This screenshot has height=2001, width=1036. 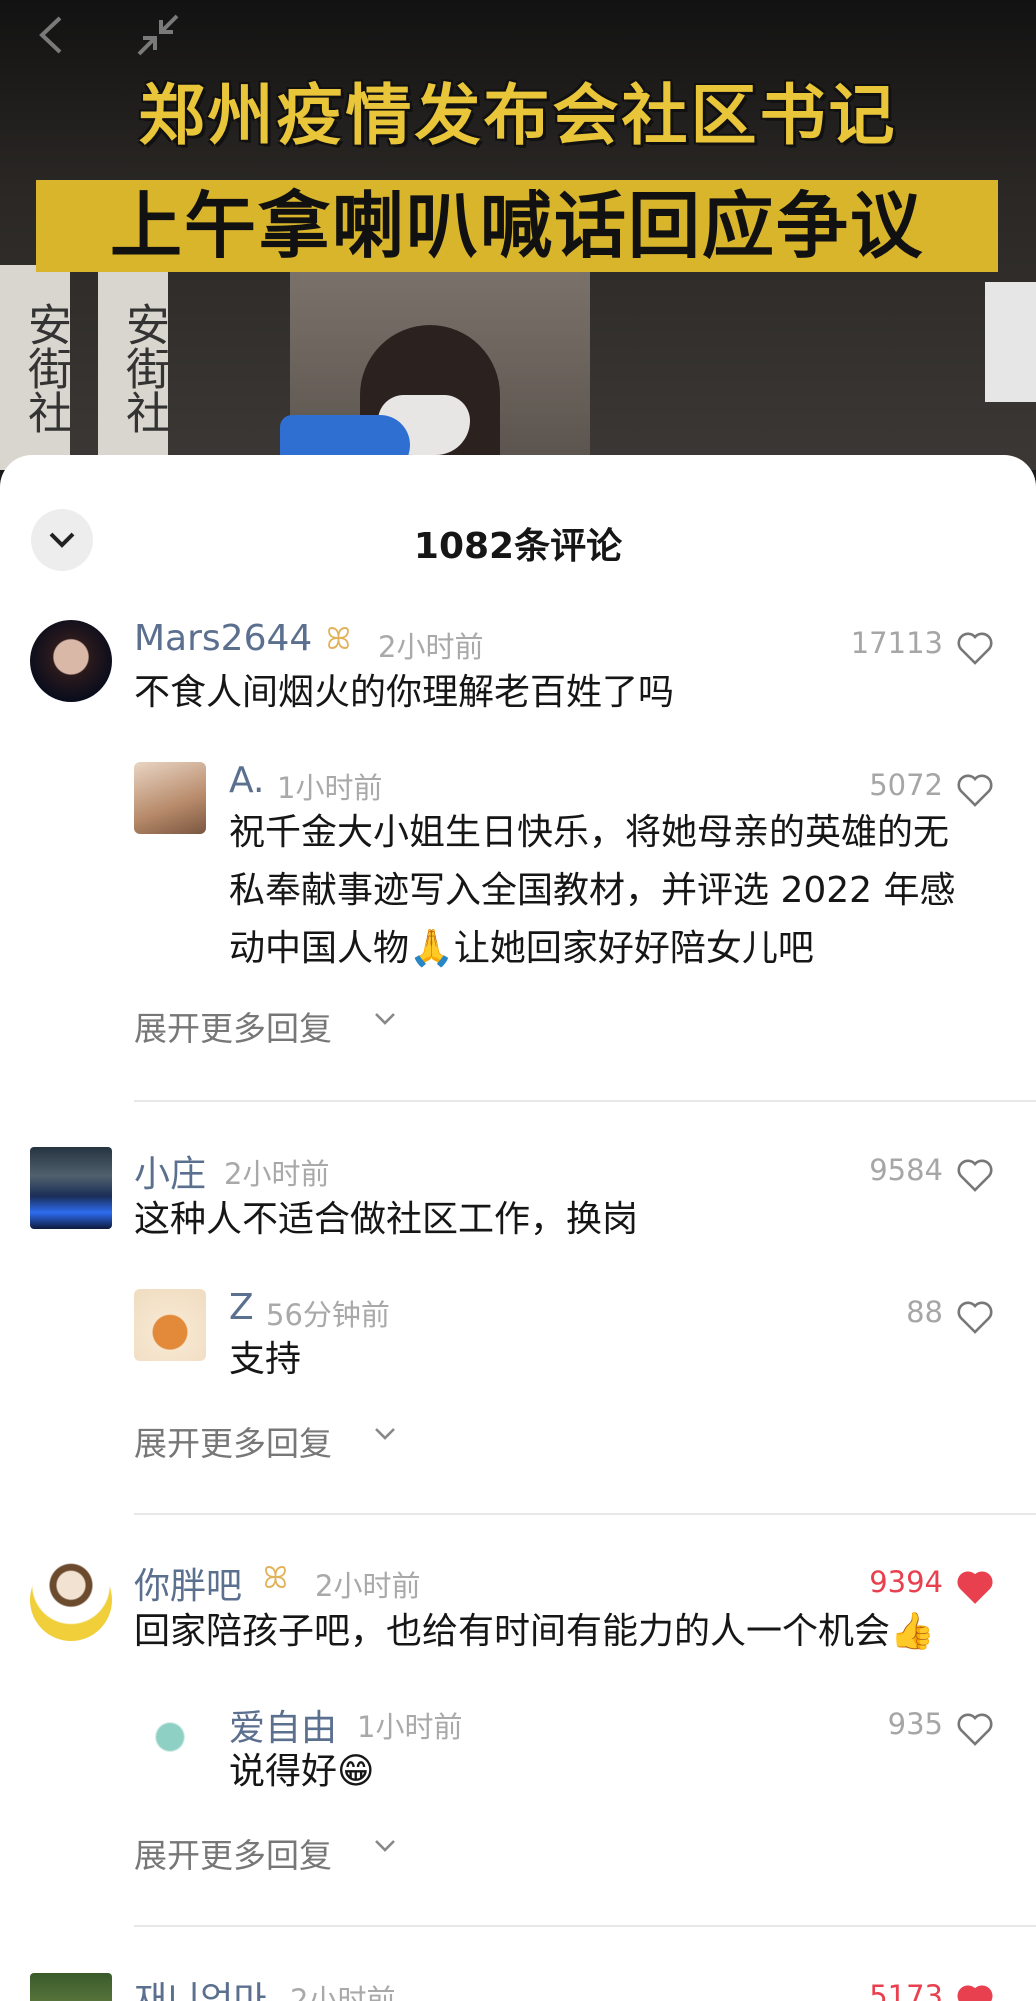 I want to click on video-sign-right: 安街社, so click(x=133, y=367).